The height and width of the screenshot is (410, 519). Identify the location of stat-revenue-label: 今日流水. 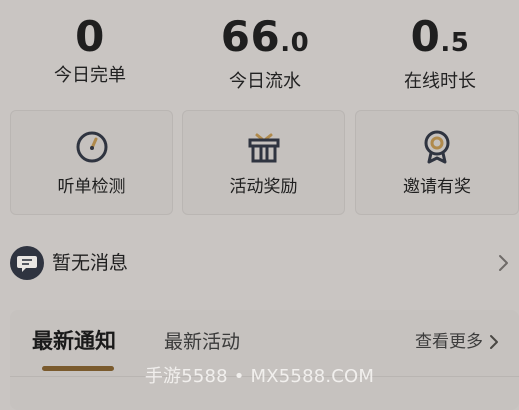
(265, 81).